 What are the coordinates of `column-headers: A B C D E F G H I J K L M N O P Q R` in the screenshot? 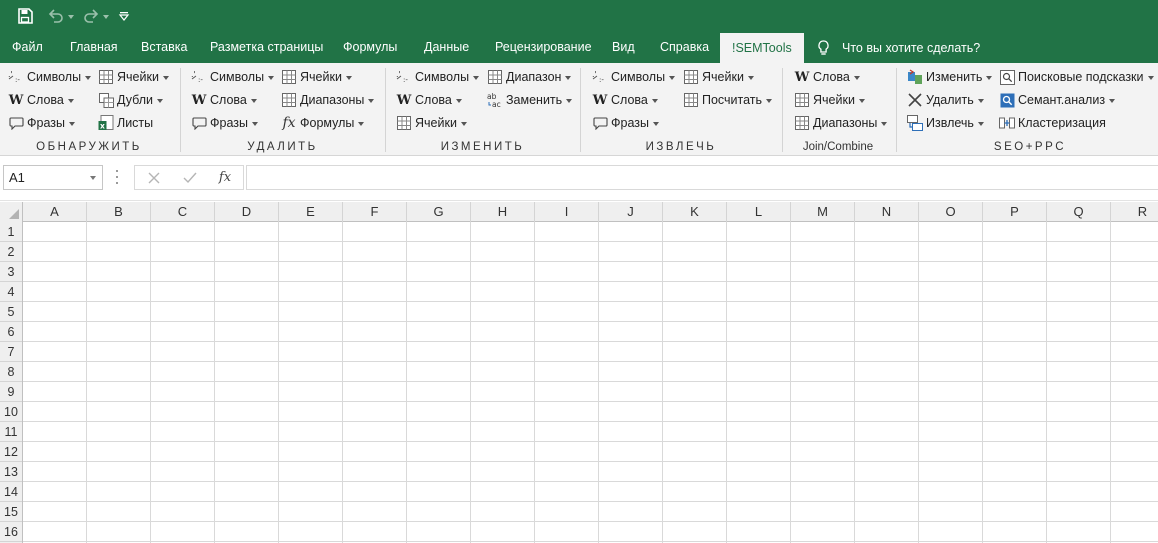 It's located at (579, 212).